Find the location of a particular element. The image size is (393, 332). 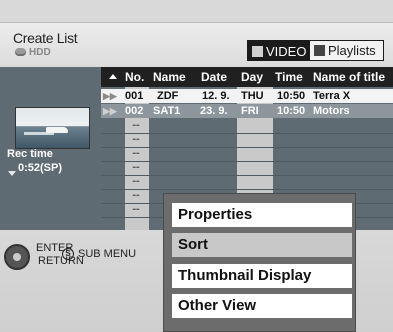

col-header-no: No. is located at coordinates (134, 77).